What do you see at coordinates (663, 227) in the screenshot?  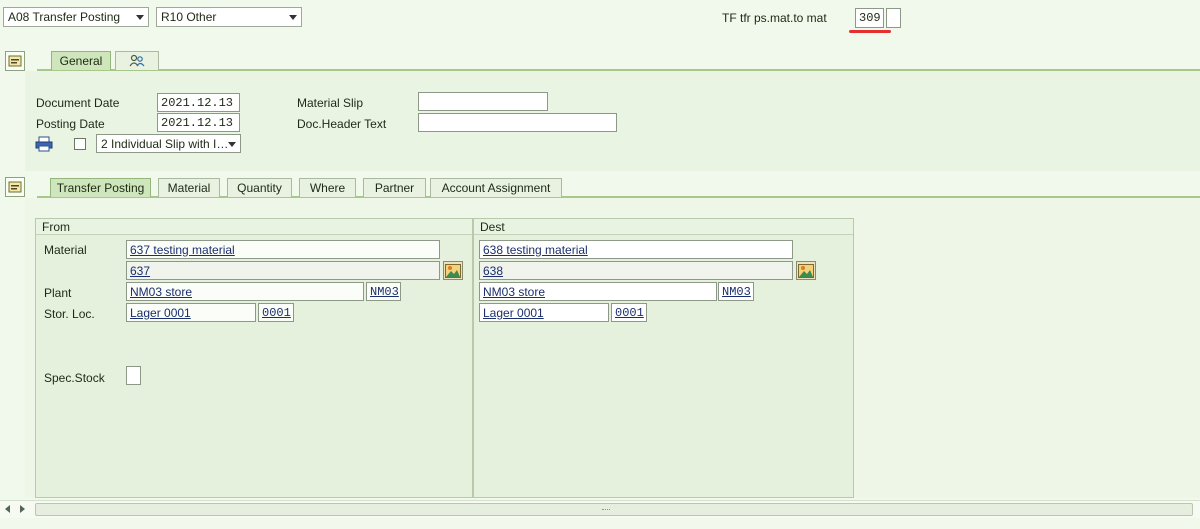 I see `dest-panel-title: Dest` at bounding box center [663, 227].